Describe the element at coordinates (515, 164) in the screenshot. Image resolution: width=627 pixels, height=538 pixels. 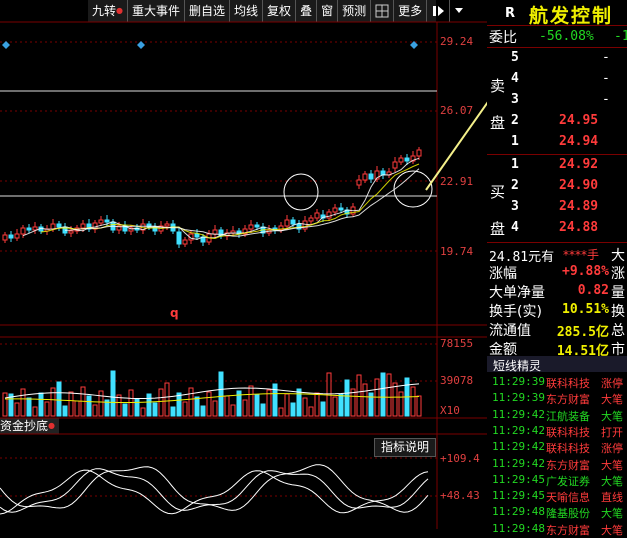
I see `buy-level: 1` at that location.